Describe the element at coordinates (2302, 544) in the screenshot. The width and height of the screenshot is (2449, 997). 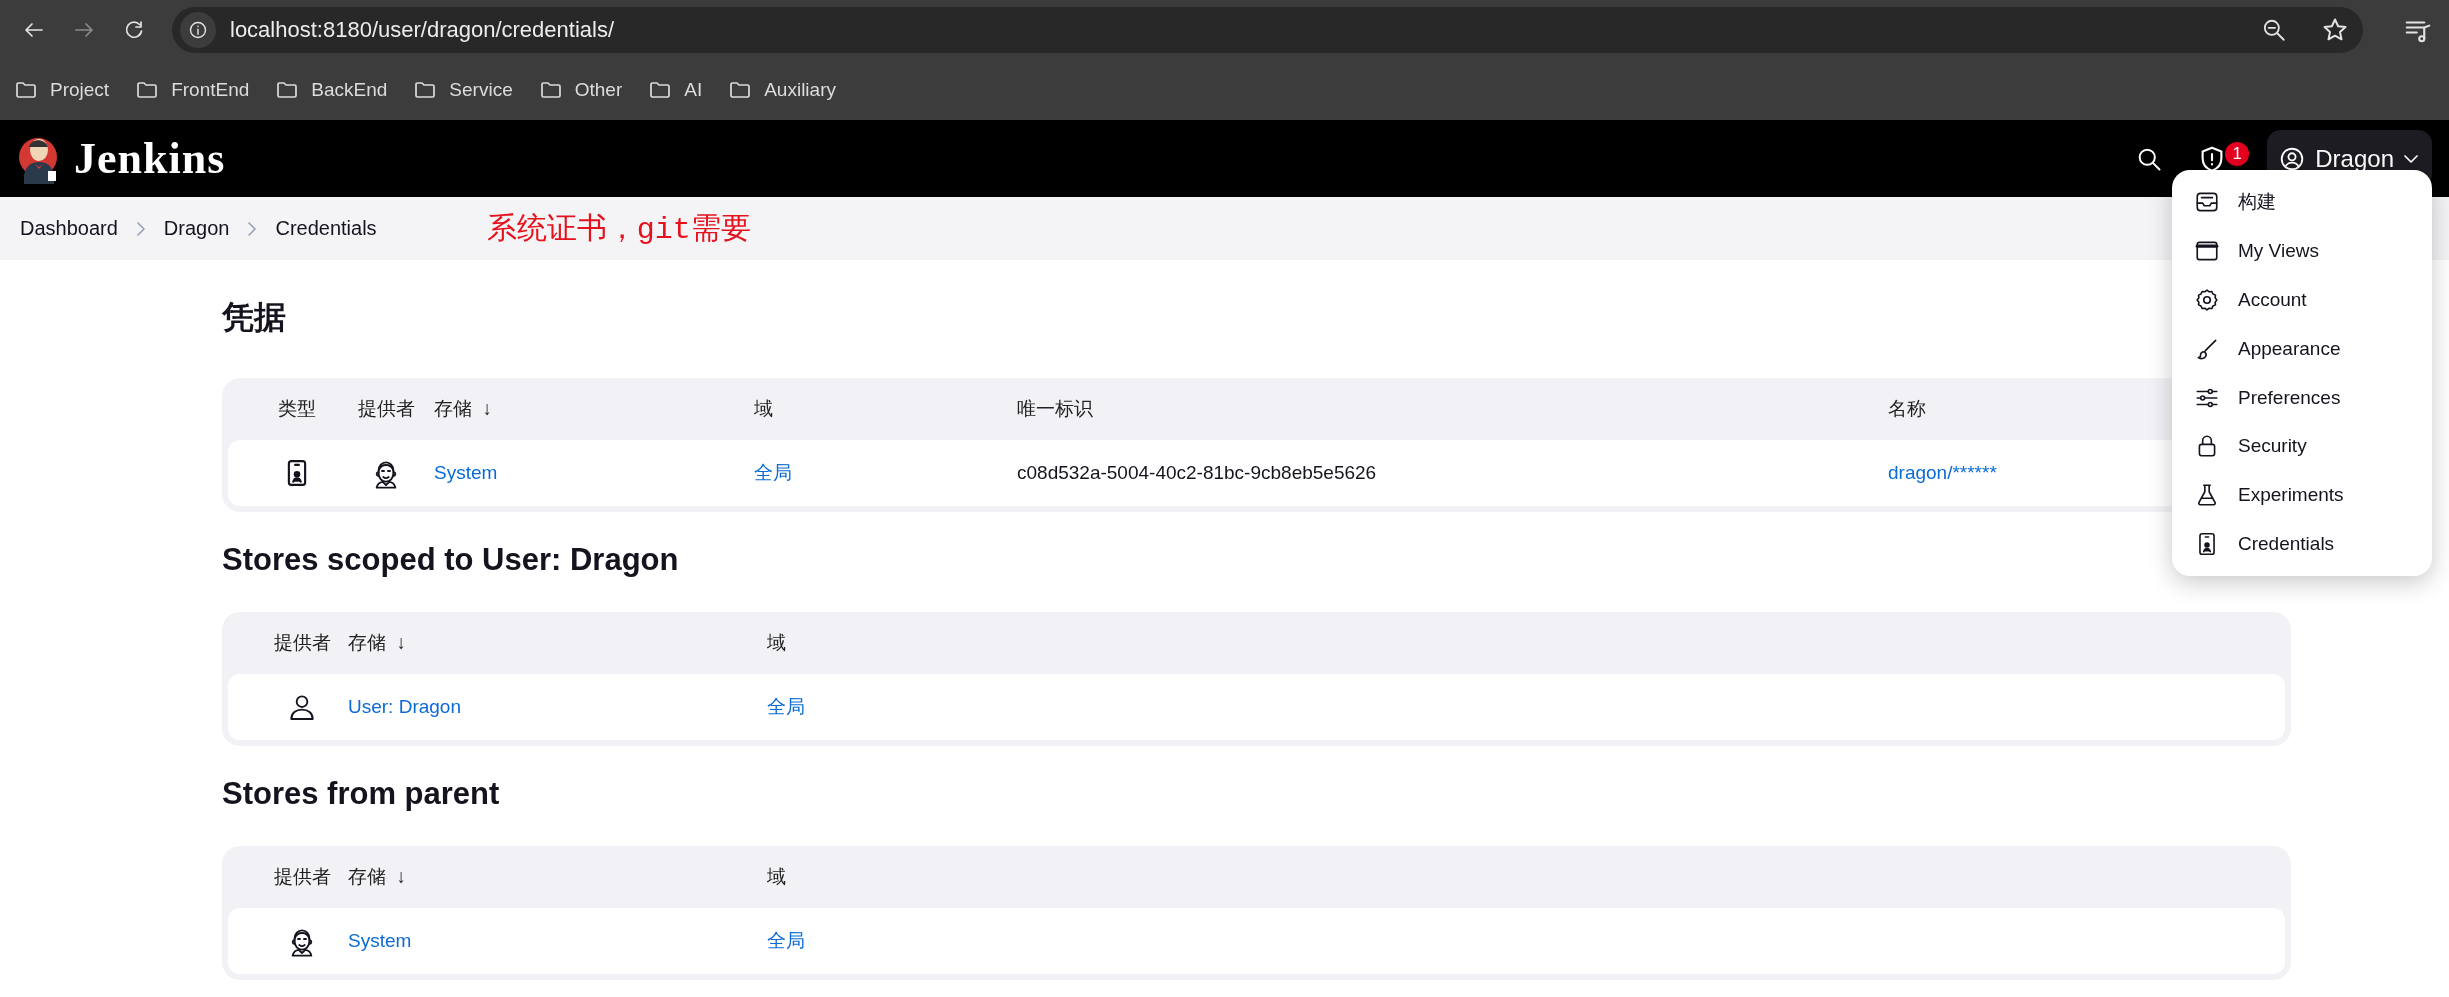
I see `menu-item: Credentials` at that location.